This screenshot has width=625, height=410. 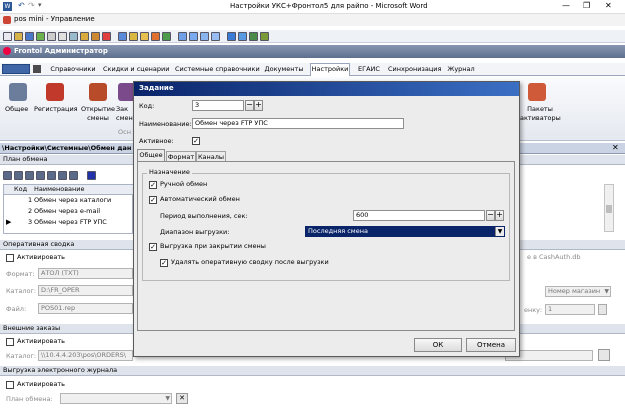 What do you see at coordinates (284, 69) in the screenshot?
I see `tab-documents: Документы` at bounding box center [284, 69].